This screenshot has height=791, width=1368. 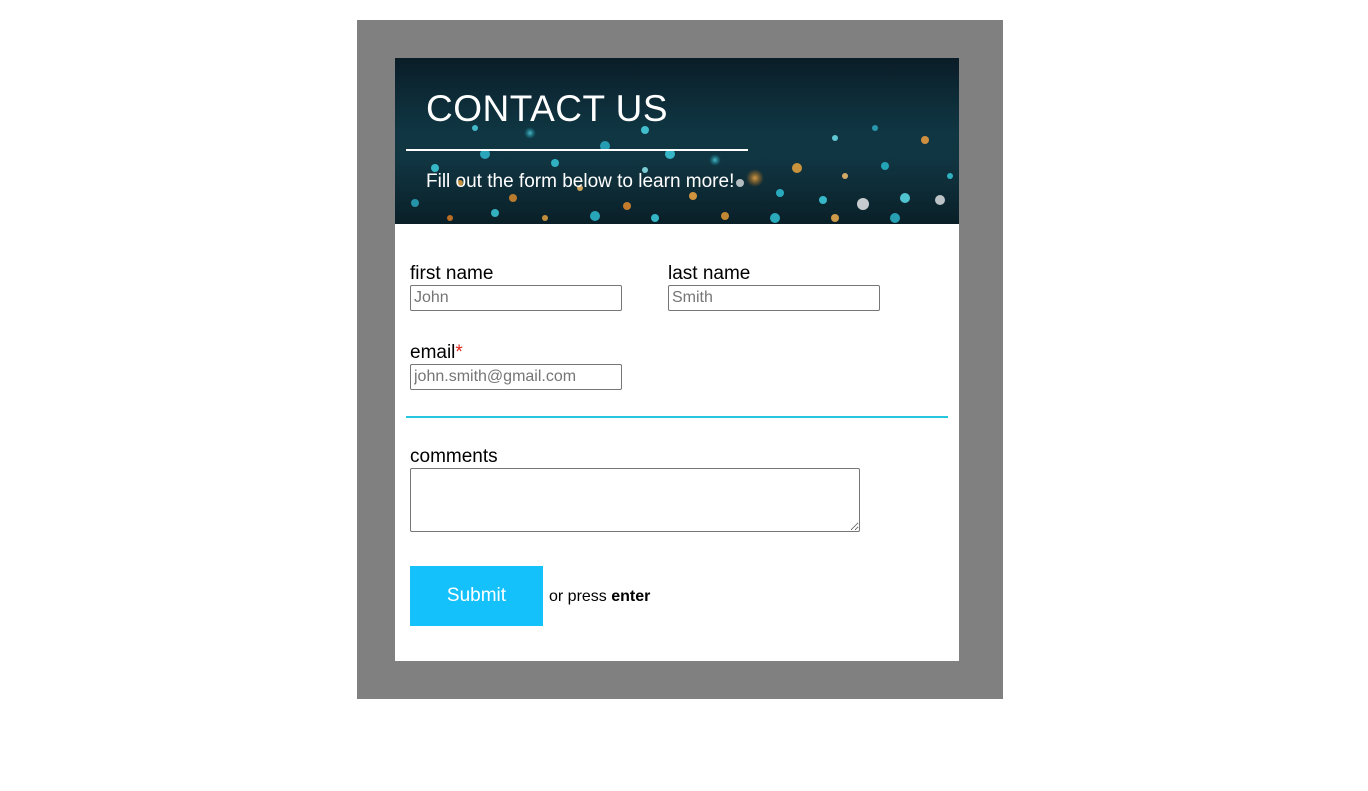 What do you see at coordinates (459, 352) in the screenshot?
I see `required-marker: *` at bounding box center [459, 352].